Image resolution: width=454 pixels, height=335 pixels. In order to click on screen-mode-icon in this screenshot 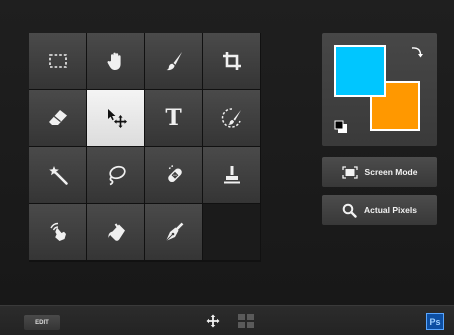, I will do `click(349, 172)`.